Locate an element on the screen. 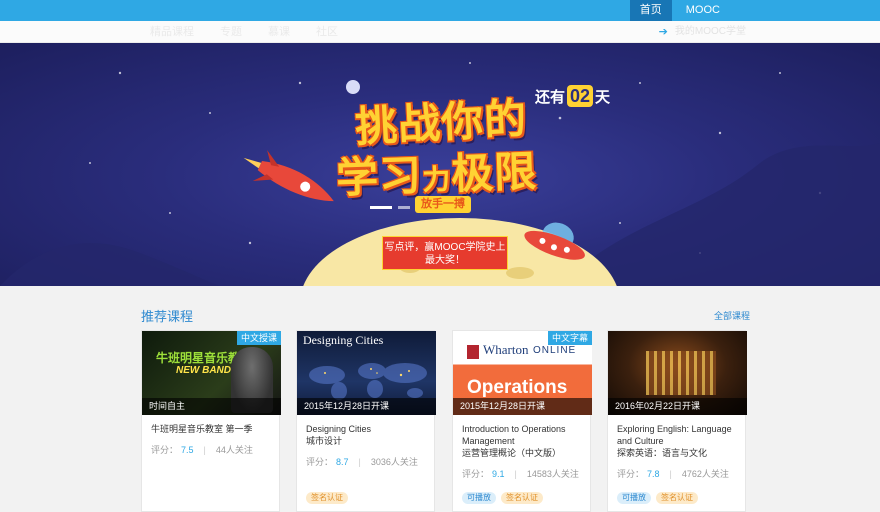 This screenshot has width=880, height=512. language-tag: 中文字幕 is located at coordinates (569, 338).